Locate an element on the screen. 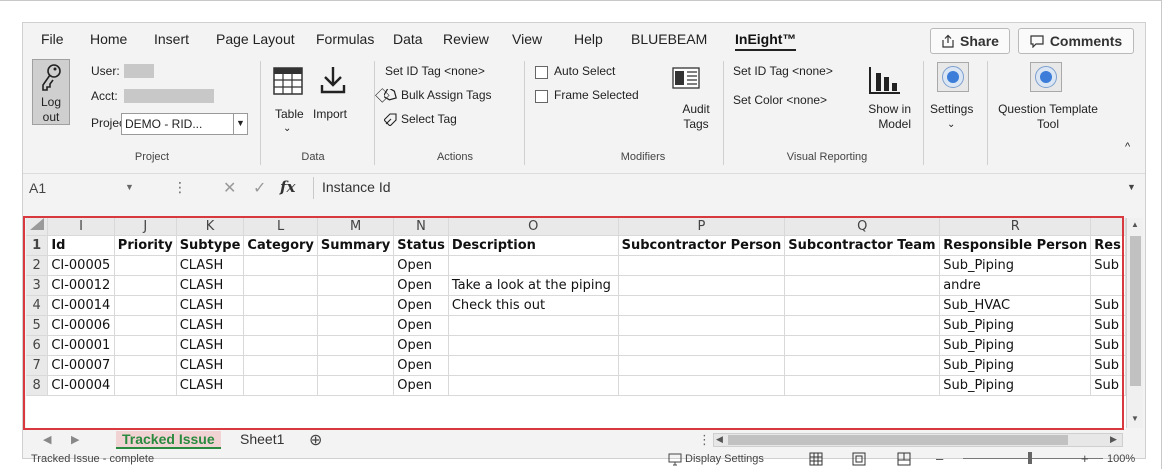  cell: CI-00014 is located at coordinates (81, 305).